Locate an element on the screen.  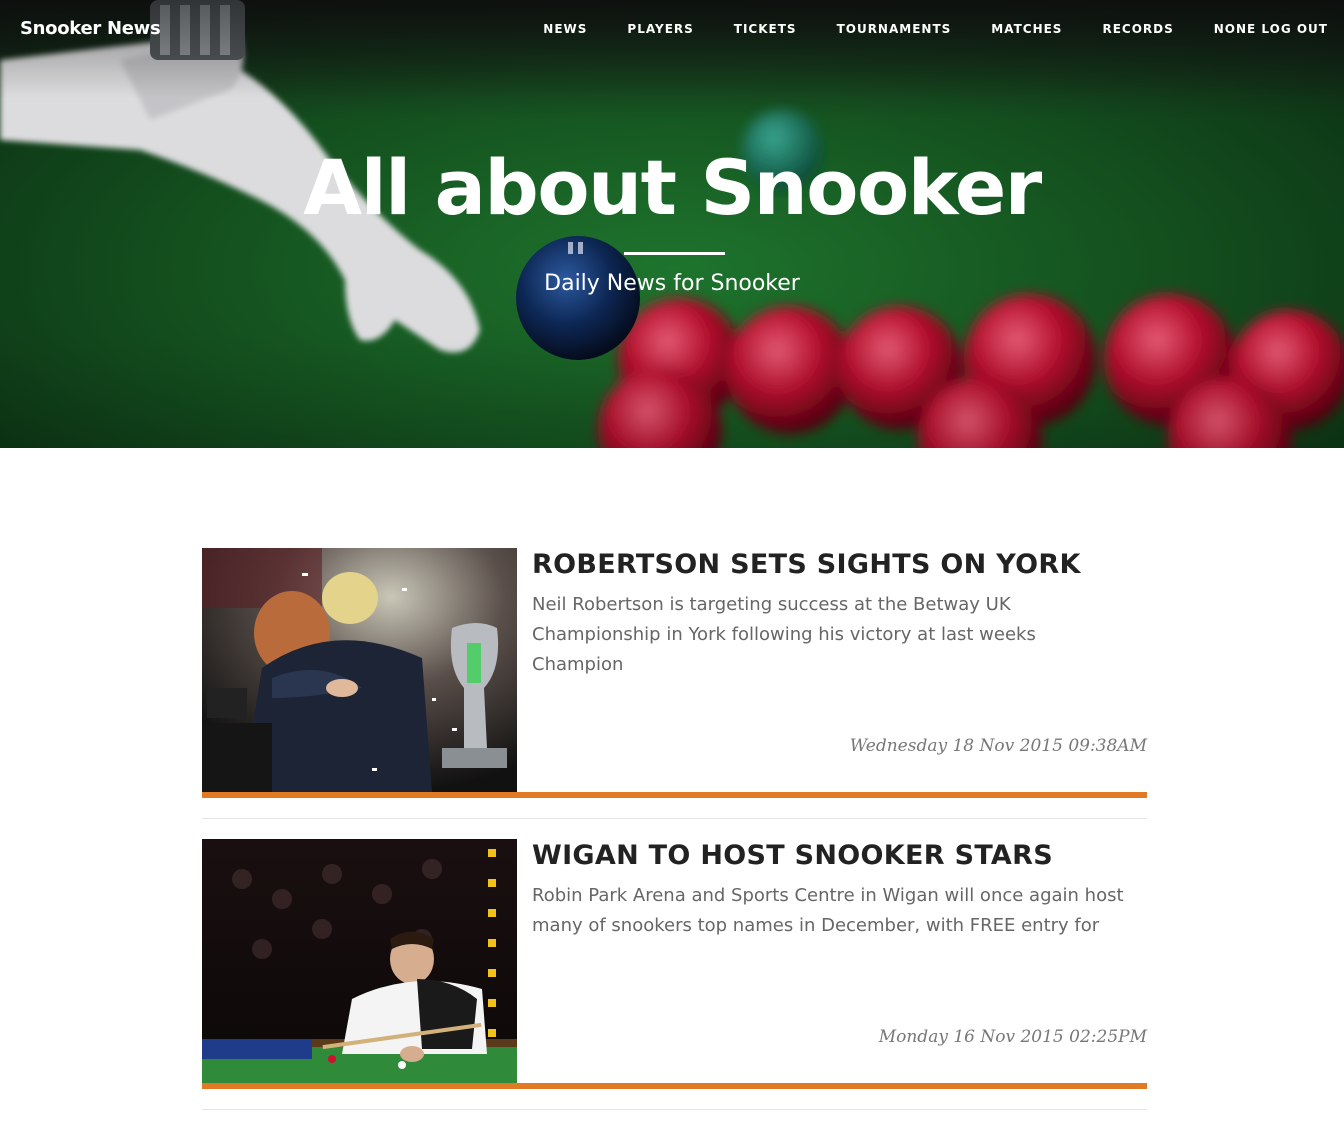
nav-link-logout: NONE LOG OUT is located at coordinates (1271, 29).